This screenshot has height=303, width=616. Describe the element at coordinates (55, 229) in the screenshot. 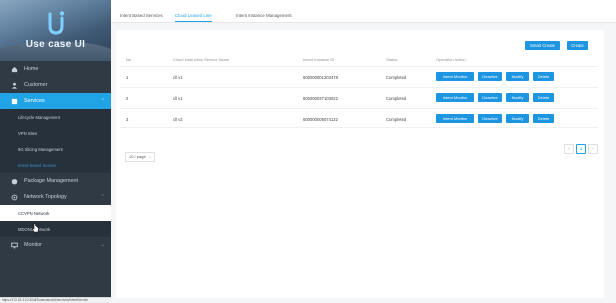

I see `sidebar-subitem-mdons-network: MDONS Network` at that location.